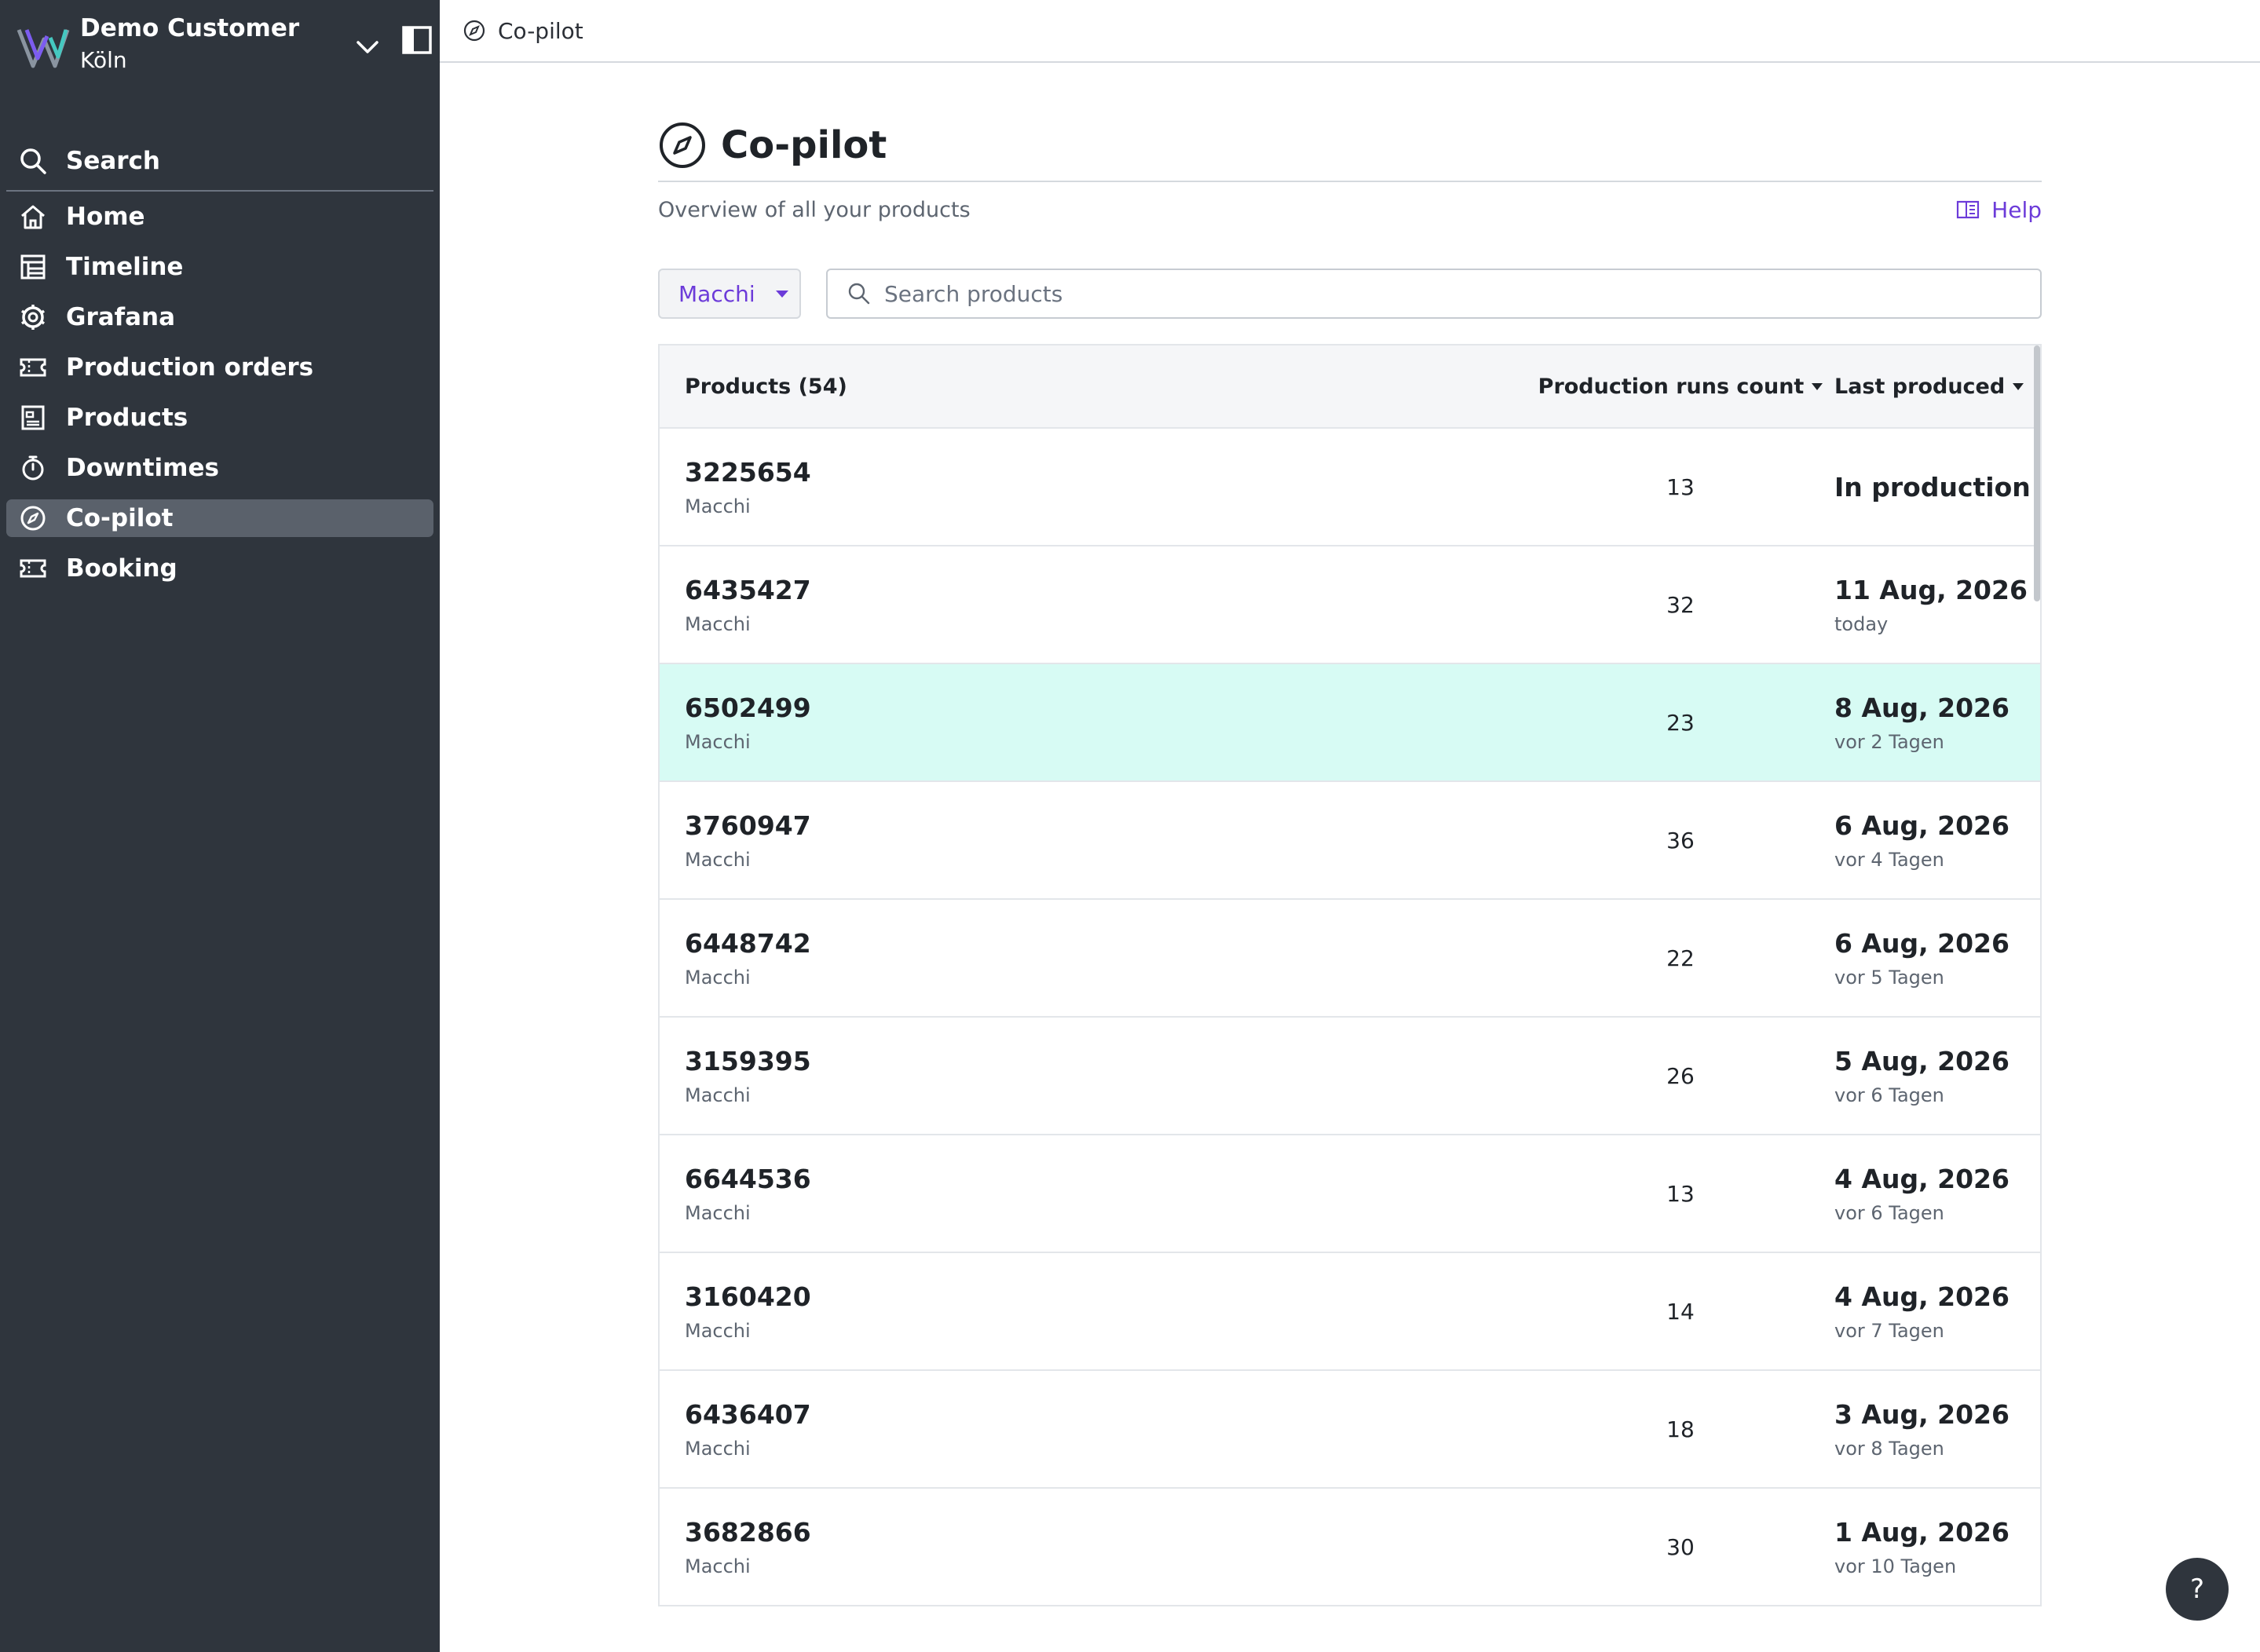 This screenshot has width=2260, height=1652. What do you see at coordinates (121, 317) in the screenshot?
I see `sidebar-item-label: Grafana` at bounding box center [121, 317].